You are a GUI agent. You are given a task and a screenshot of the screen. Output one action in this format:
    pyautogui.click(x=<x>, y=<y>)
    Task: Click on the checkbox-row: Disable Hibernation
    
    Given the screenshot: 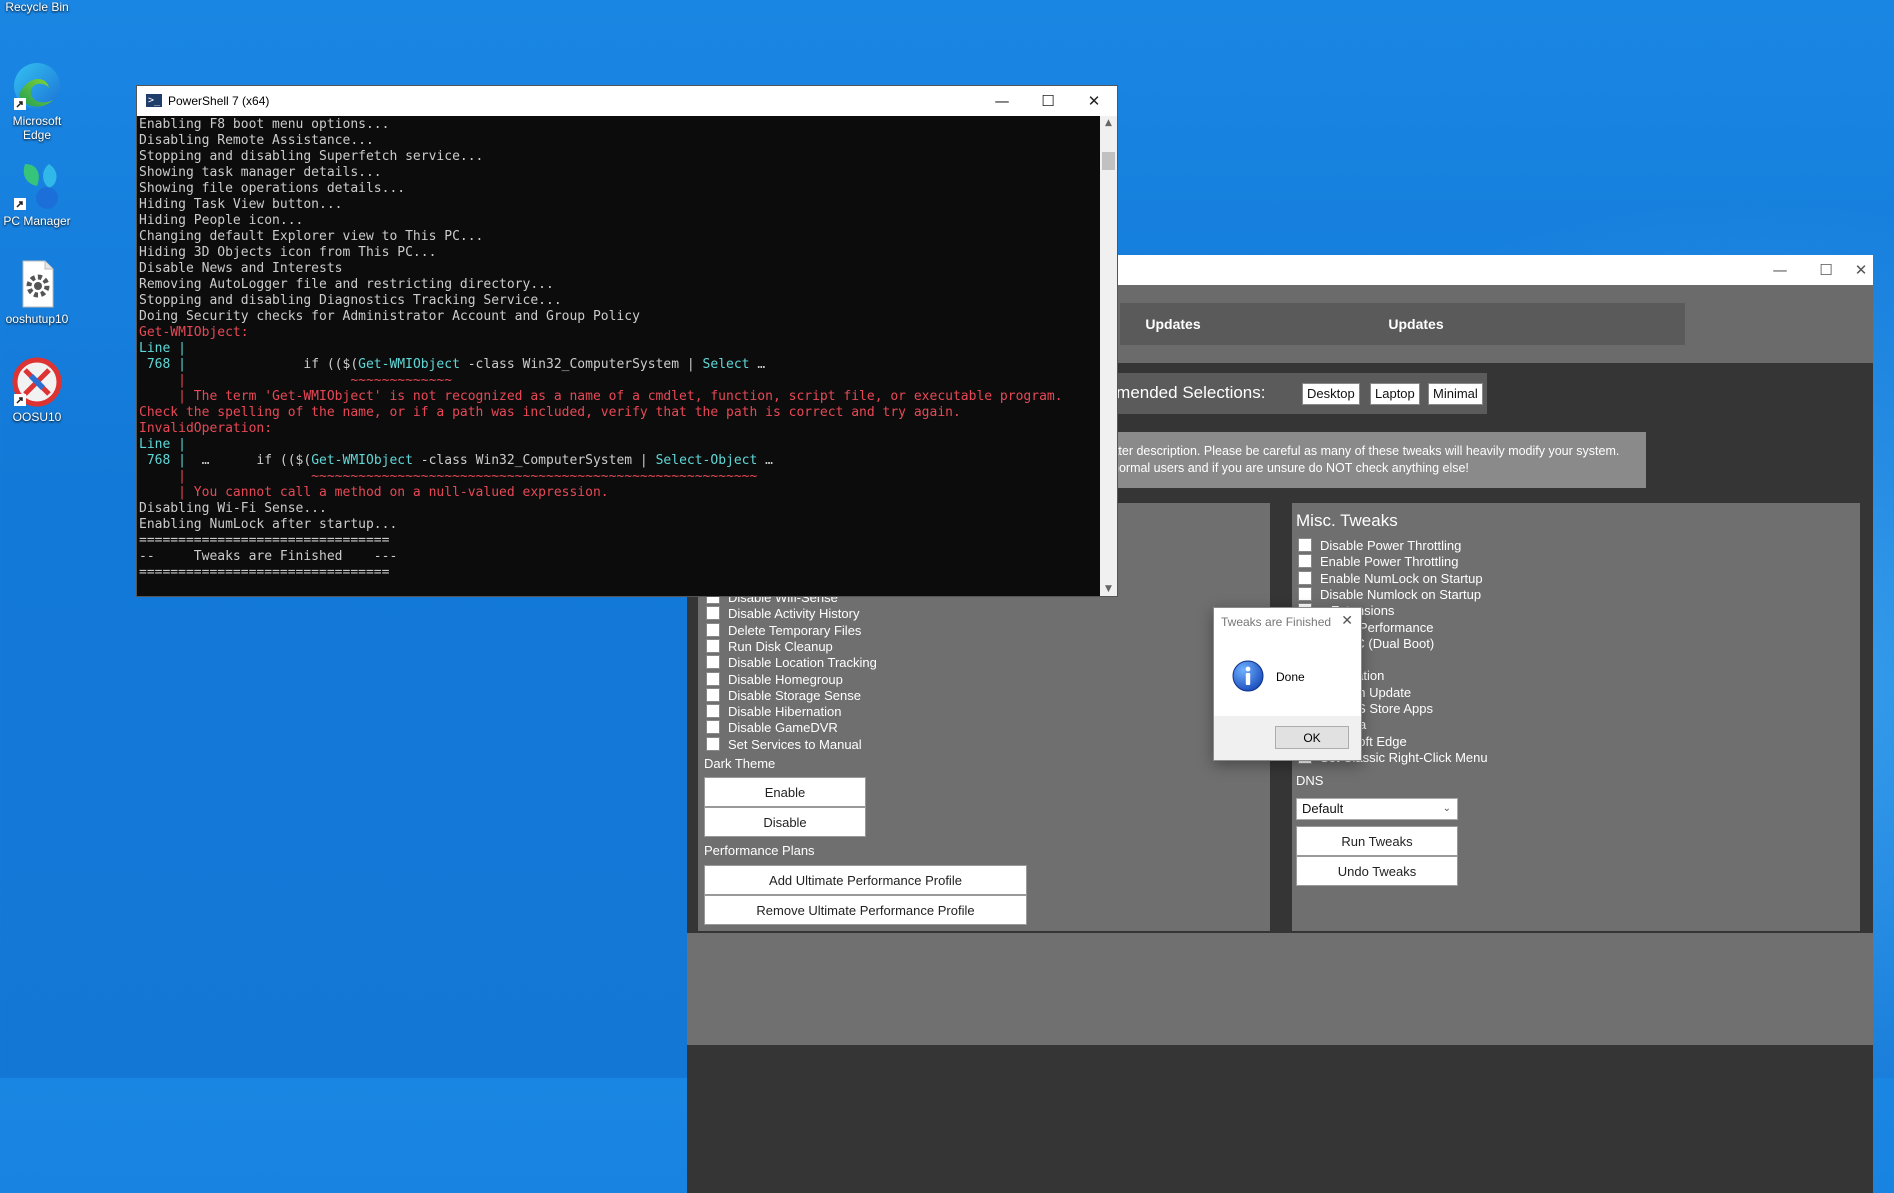 What is the action you would take?
    pyautogui.click(x=773, y=711)
    